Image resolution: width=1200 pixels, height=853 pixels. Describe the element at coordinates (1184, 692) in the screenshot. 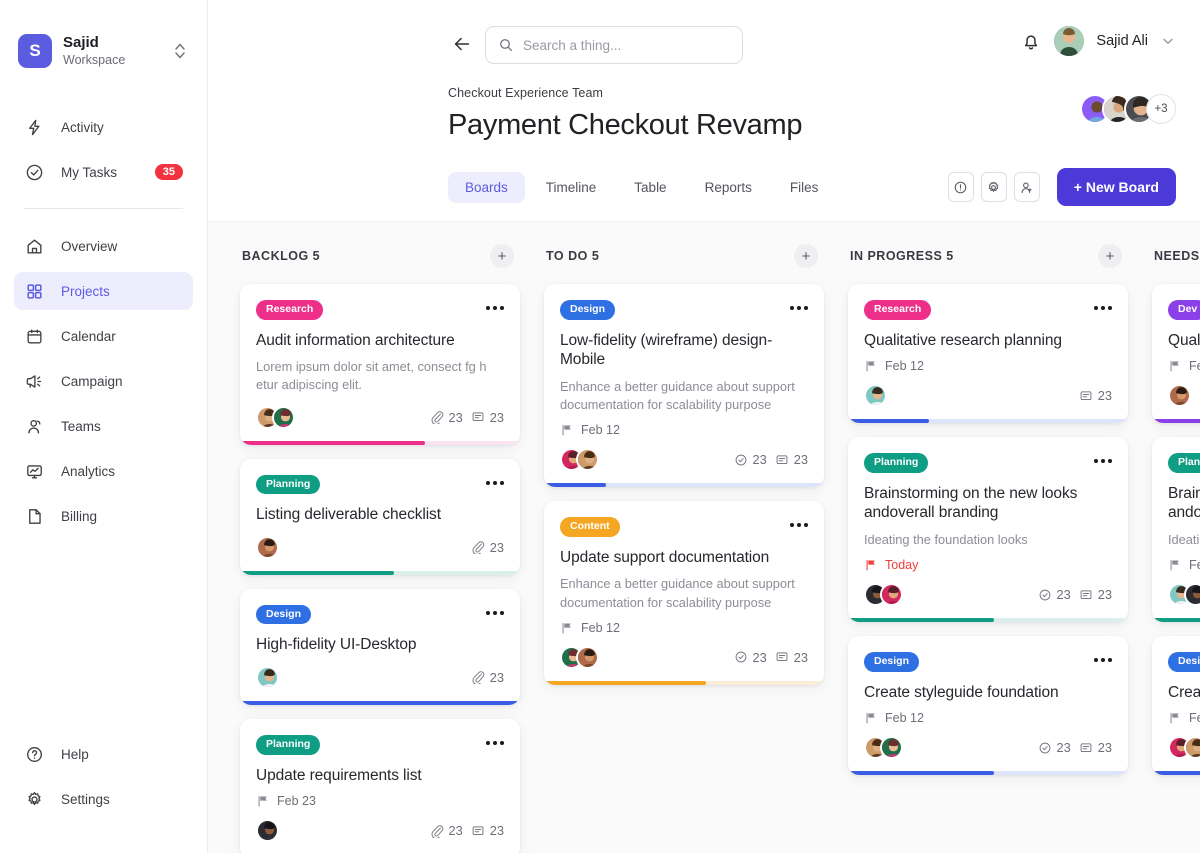

I see `card-title: Create styleguide foundation` at that location.